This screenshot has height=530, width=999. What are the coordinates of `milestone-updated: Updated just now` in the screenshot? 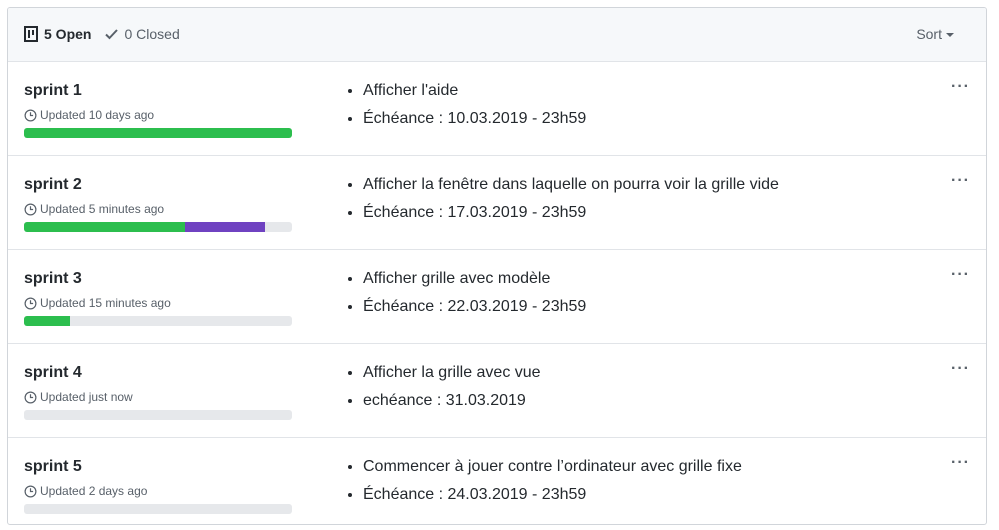 It's located at (78, 397).